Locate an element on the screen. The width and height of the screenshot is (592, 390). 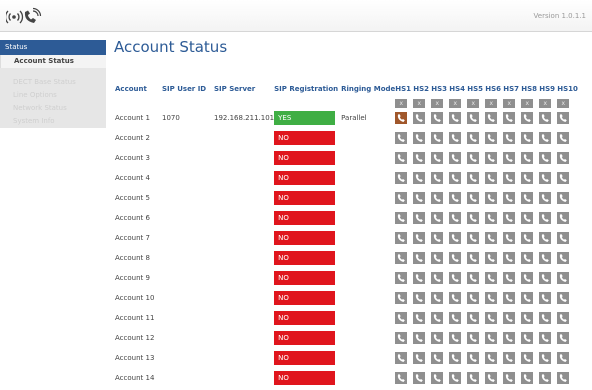
clear-hs10-button: x is located at coordinates (563, 103).